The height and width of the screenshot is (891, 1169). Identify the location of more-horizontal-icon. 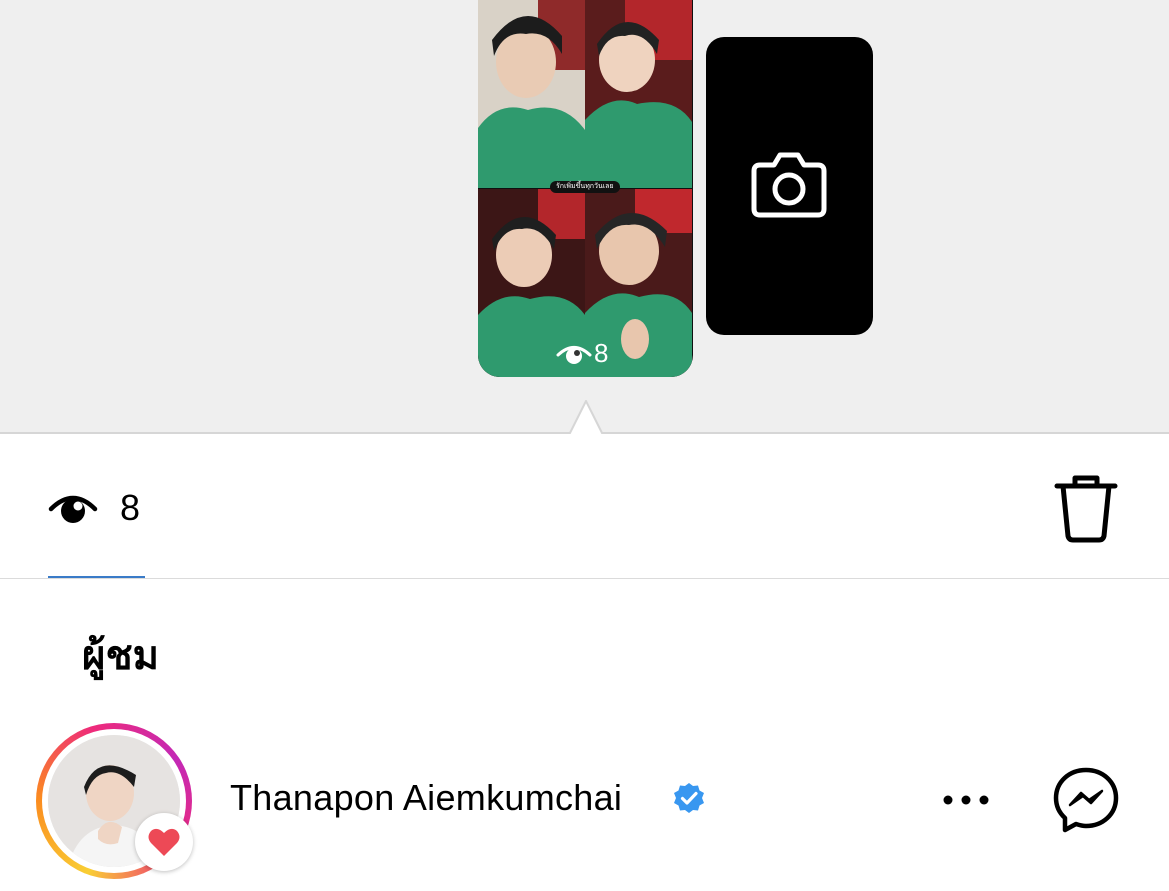
(966, 800).